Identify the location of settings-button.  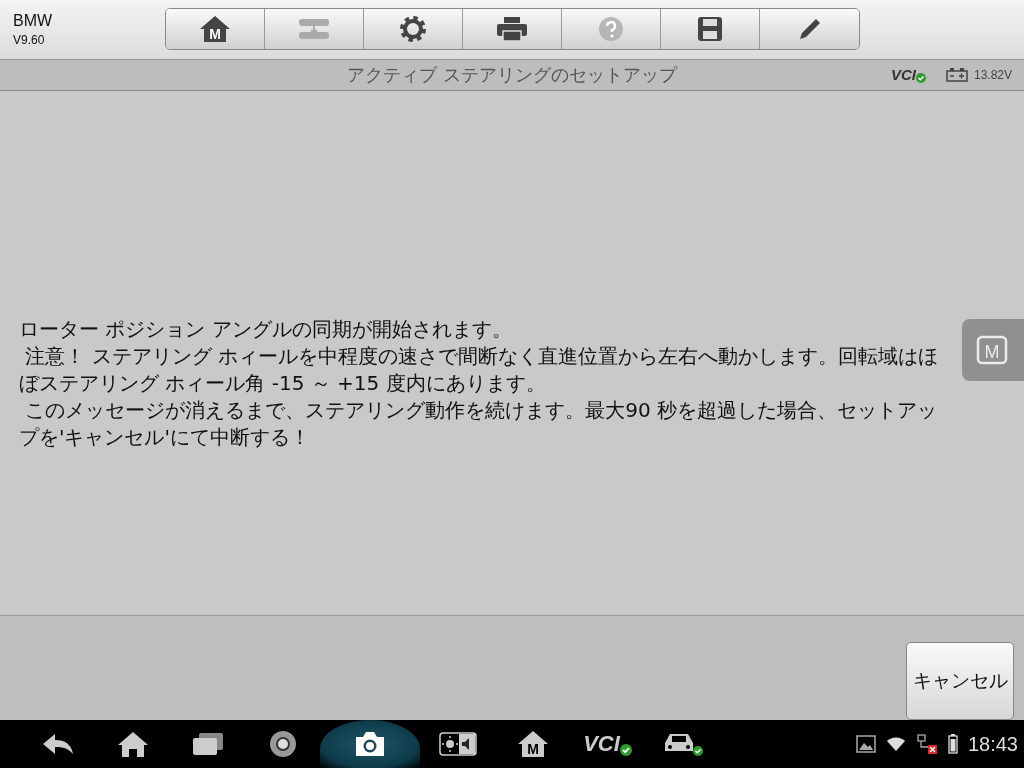
(413, 28).